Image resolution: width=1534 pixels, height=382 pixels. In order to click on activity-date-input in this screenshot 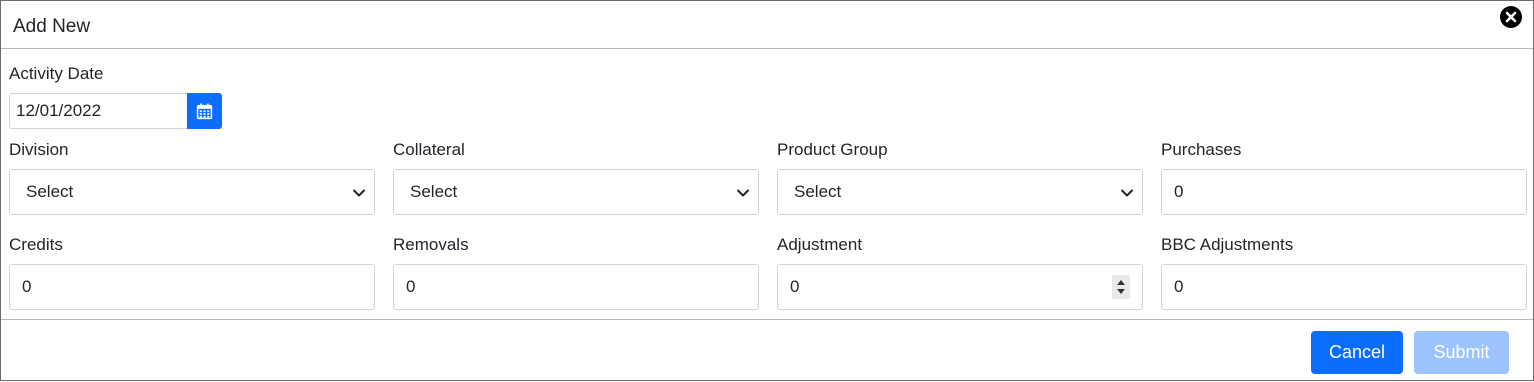, I will do `click(98, 111)`.